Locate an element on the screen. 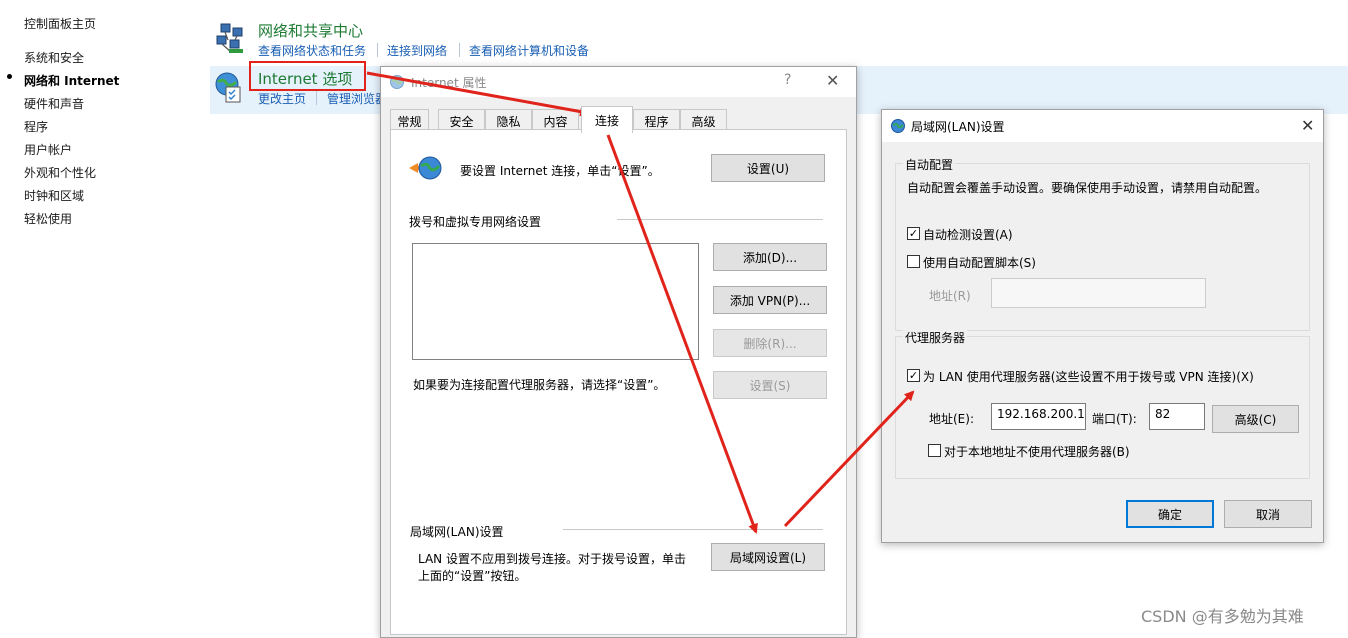 This screenshot has width=1348, height=638. link-connect-to-network: 连接到网络 is located at coordinates (417, 50).